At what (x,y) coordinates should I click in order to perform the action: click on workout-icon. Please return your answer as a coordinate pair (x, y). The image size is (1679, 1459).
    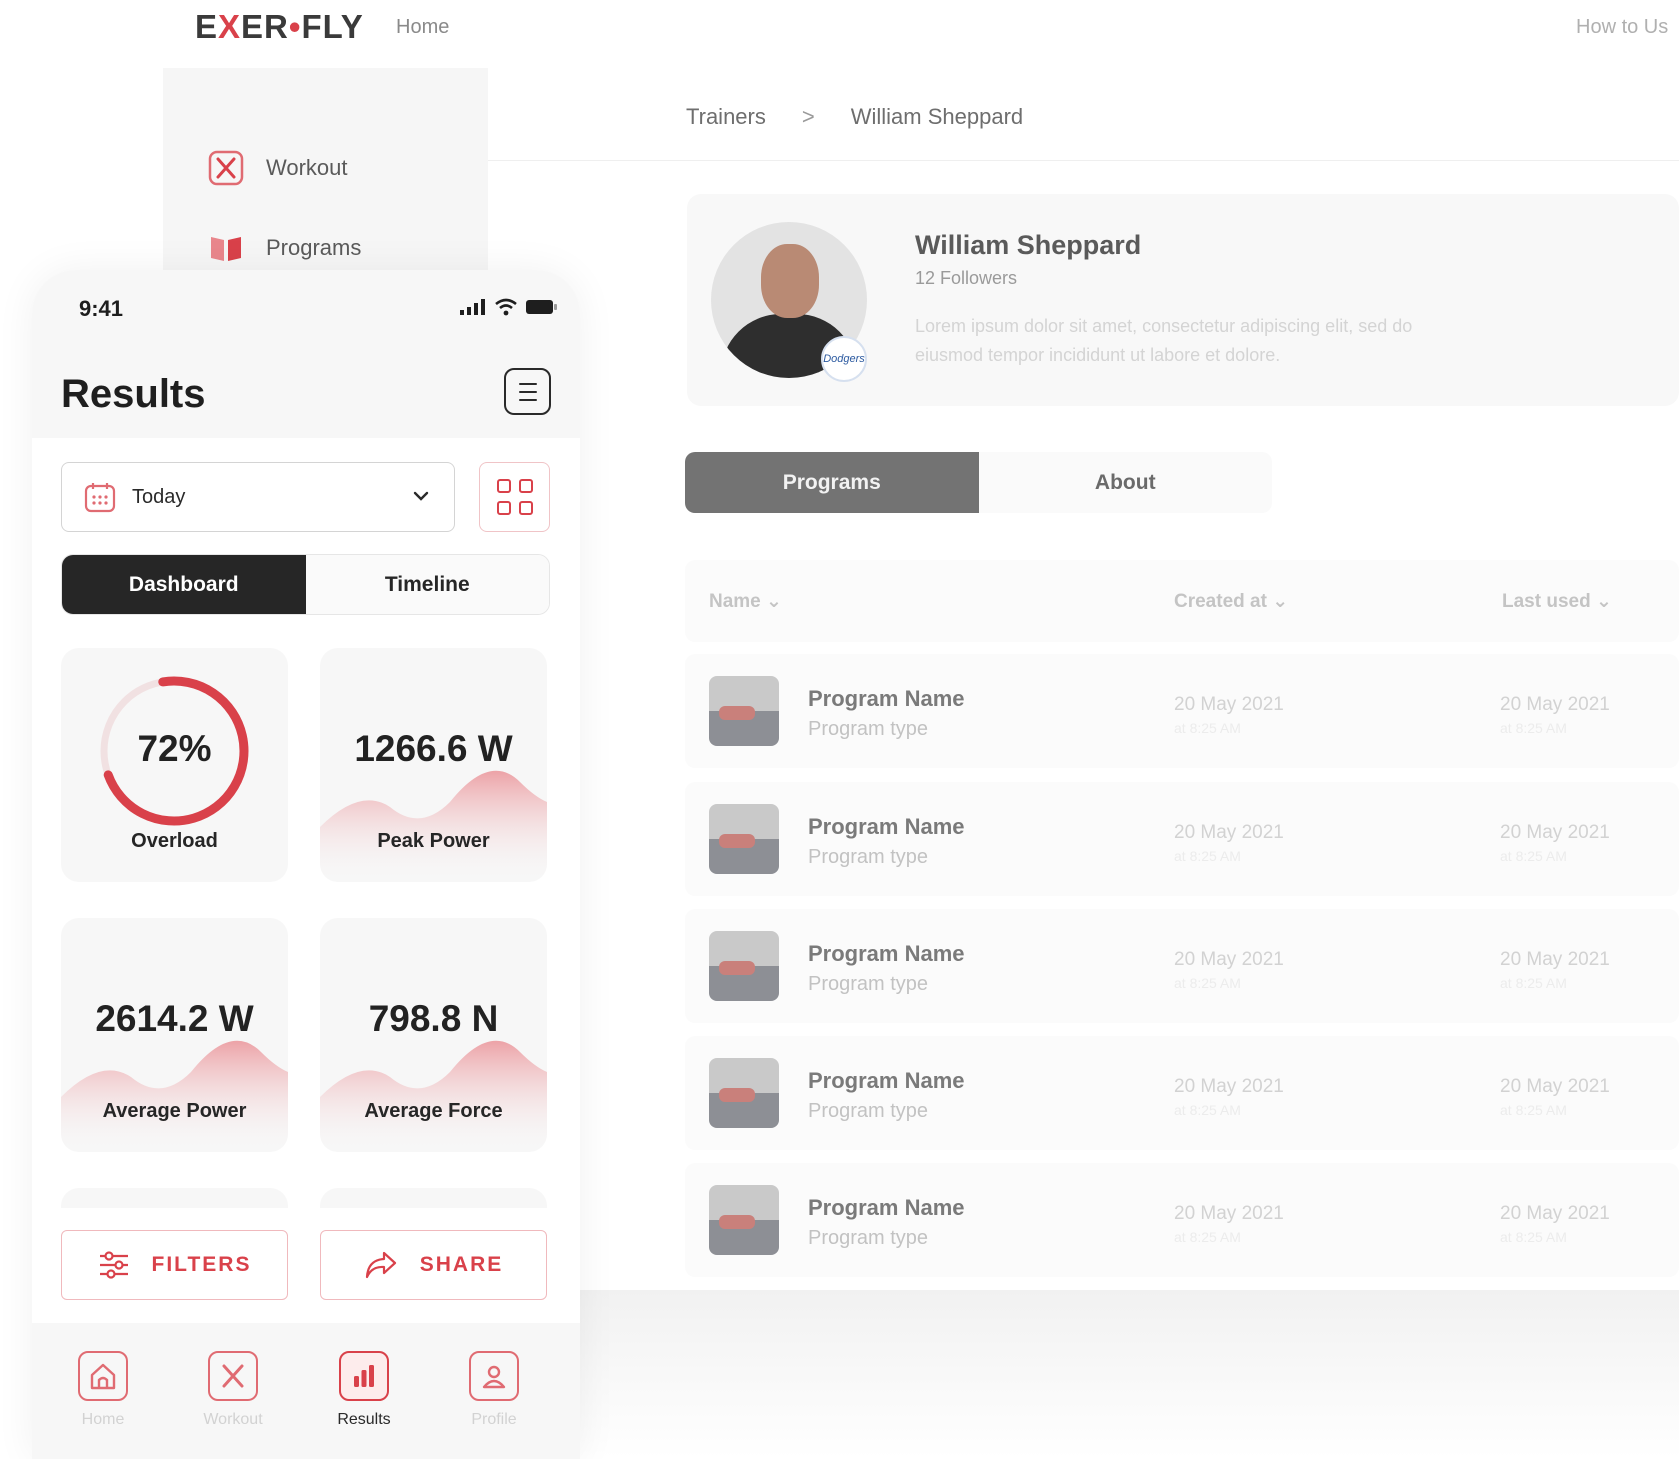
    Looking at the image, I should click on (233, 1376).